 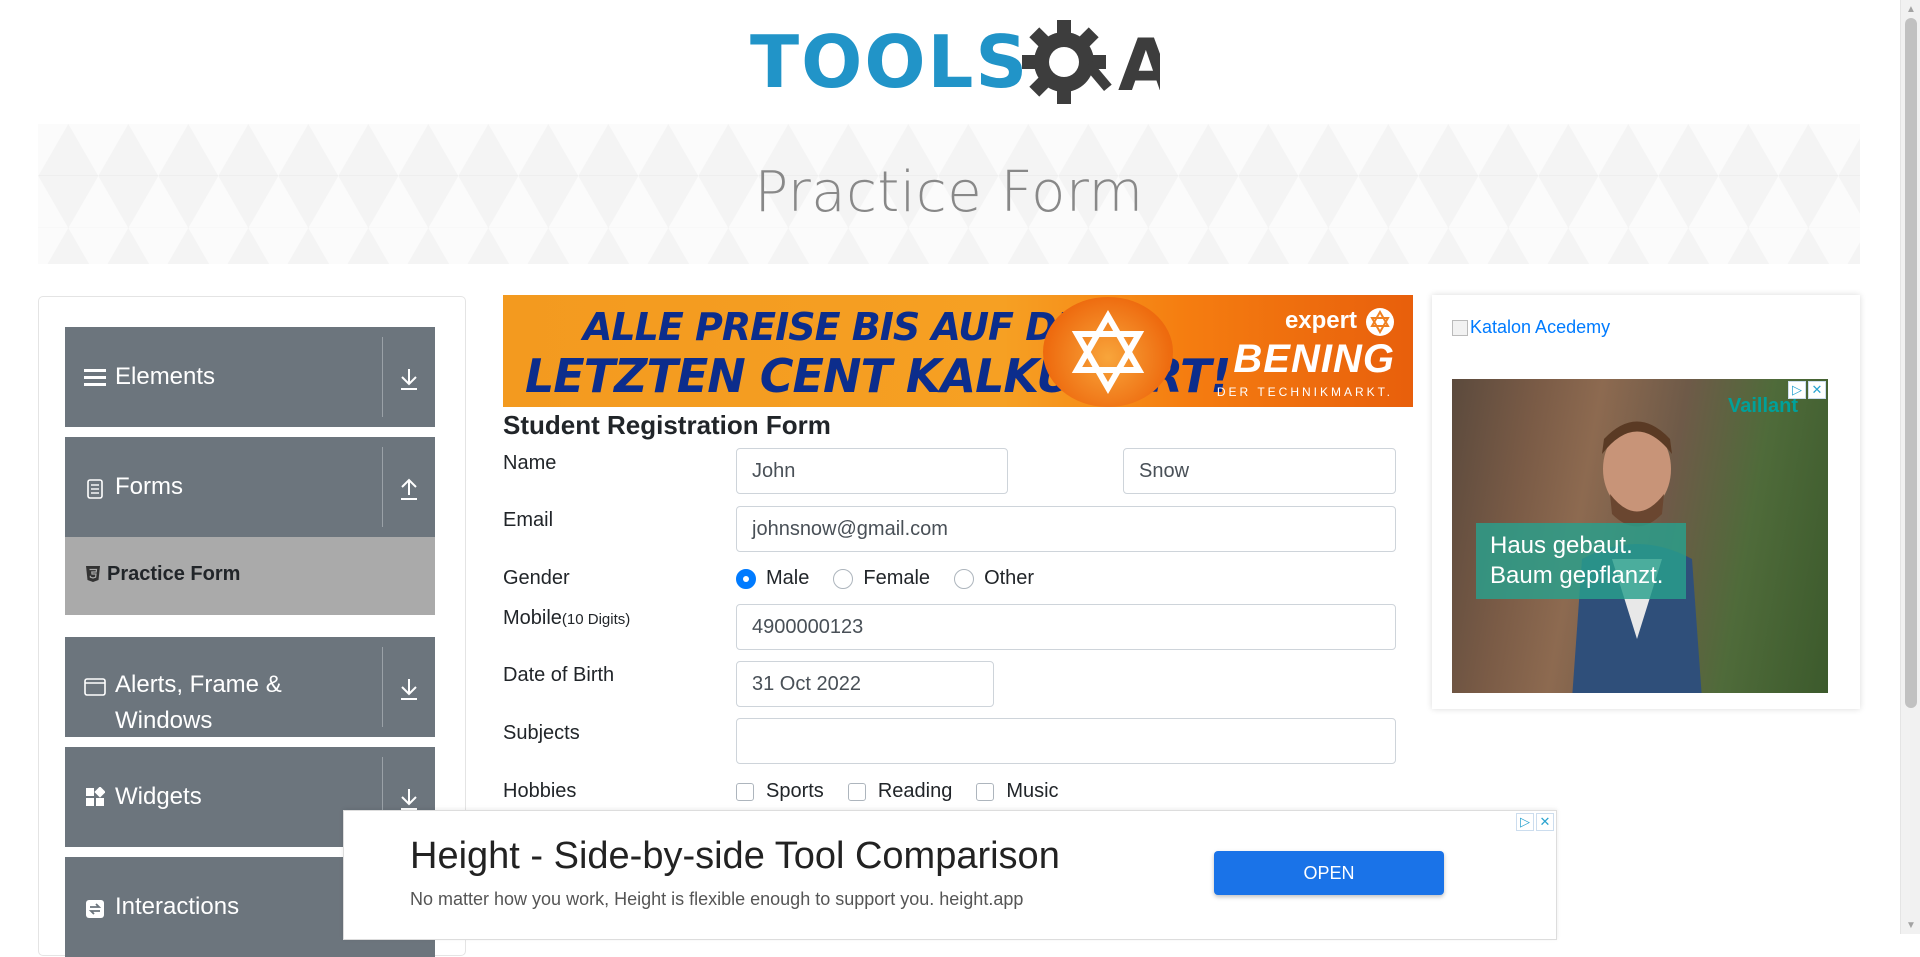 What do you see at coordinates (164, 720) in the screenshot?
I see `sidebar-group-label-line2: Windows` at bounding box center [164, 720].